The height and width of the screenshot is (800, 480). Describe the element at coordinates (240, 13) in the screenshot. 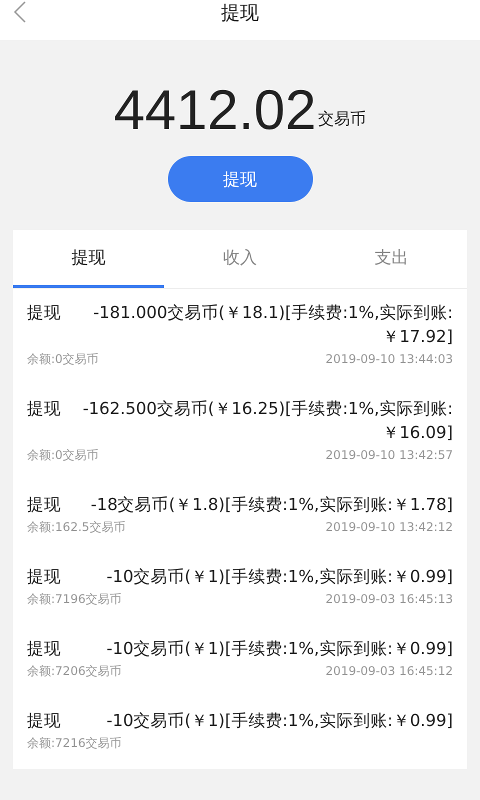

I see `page-title: 提现` at that location.